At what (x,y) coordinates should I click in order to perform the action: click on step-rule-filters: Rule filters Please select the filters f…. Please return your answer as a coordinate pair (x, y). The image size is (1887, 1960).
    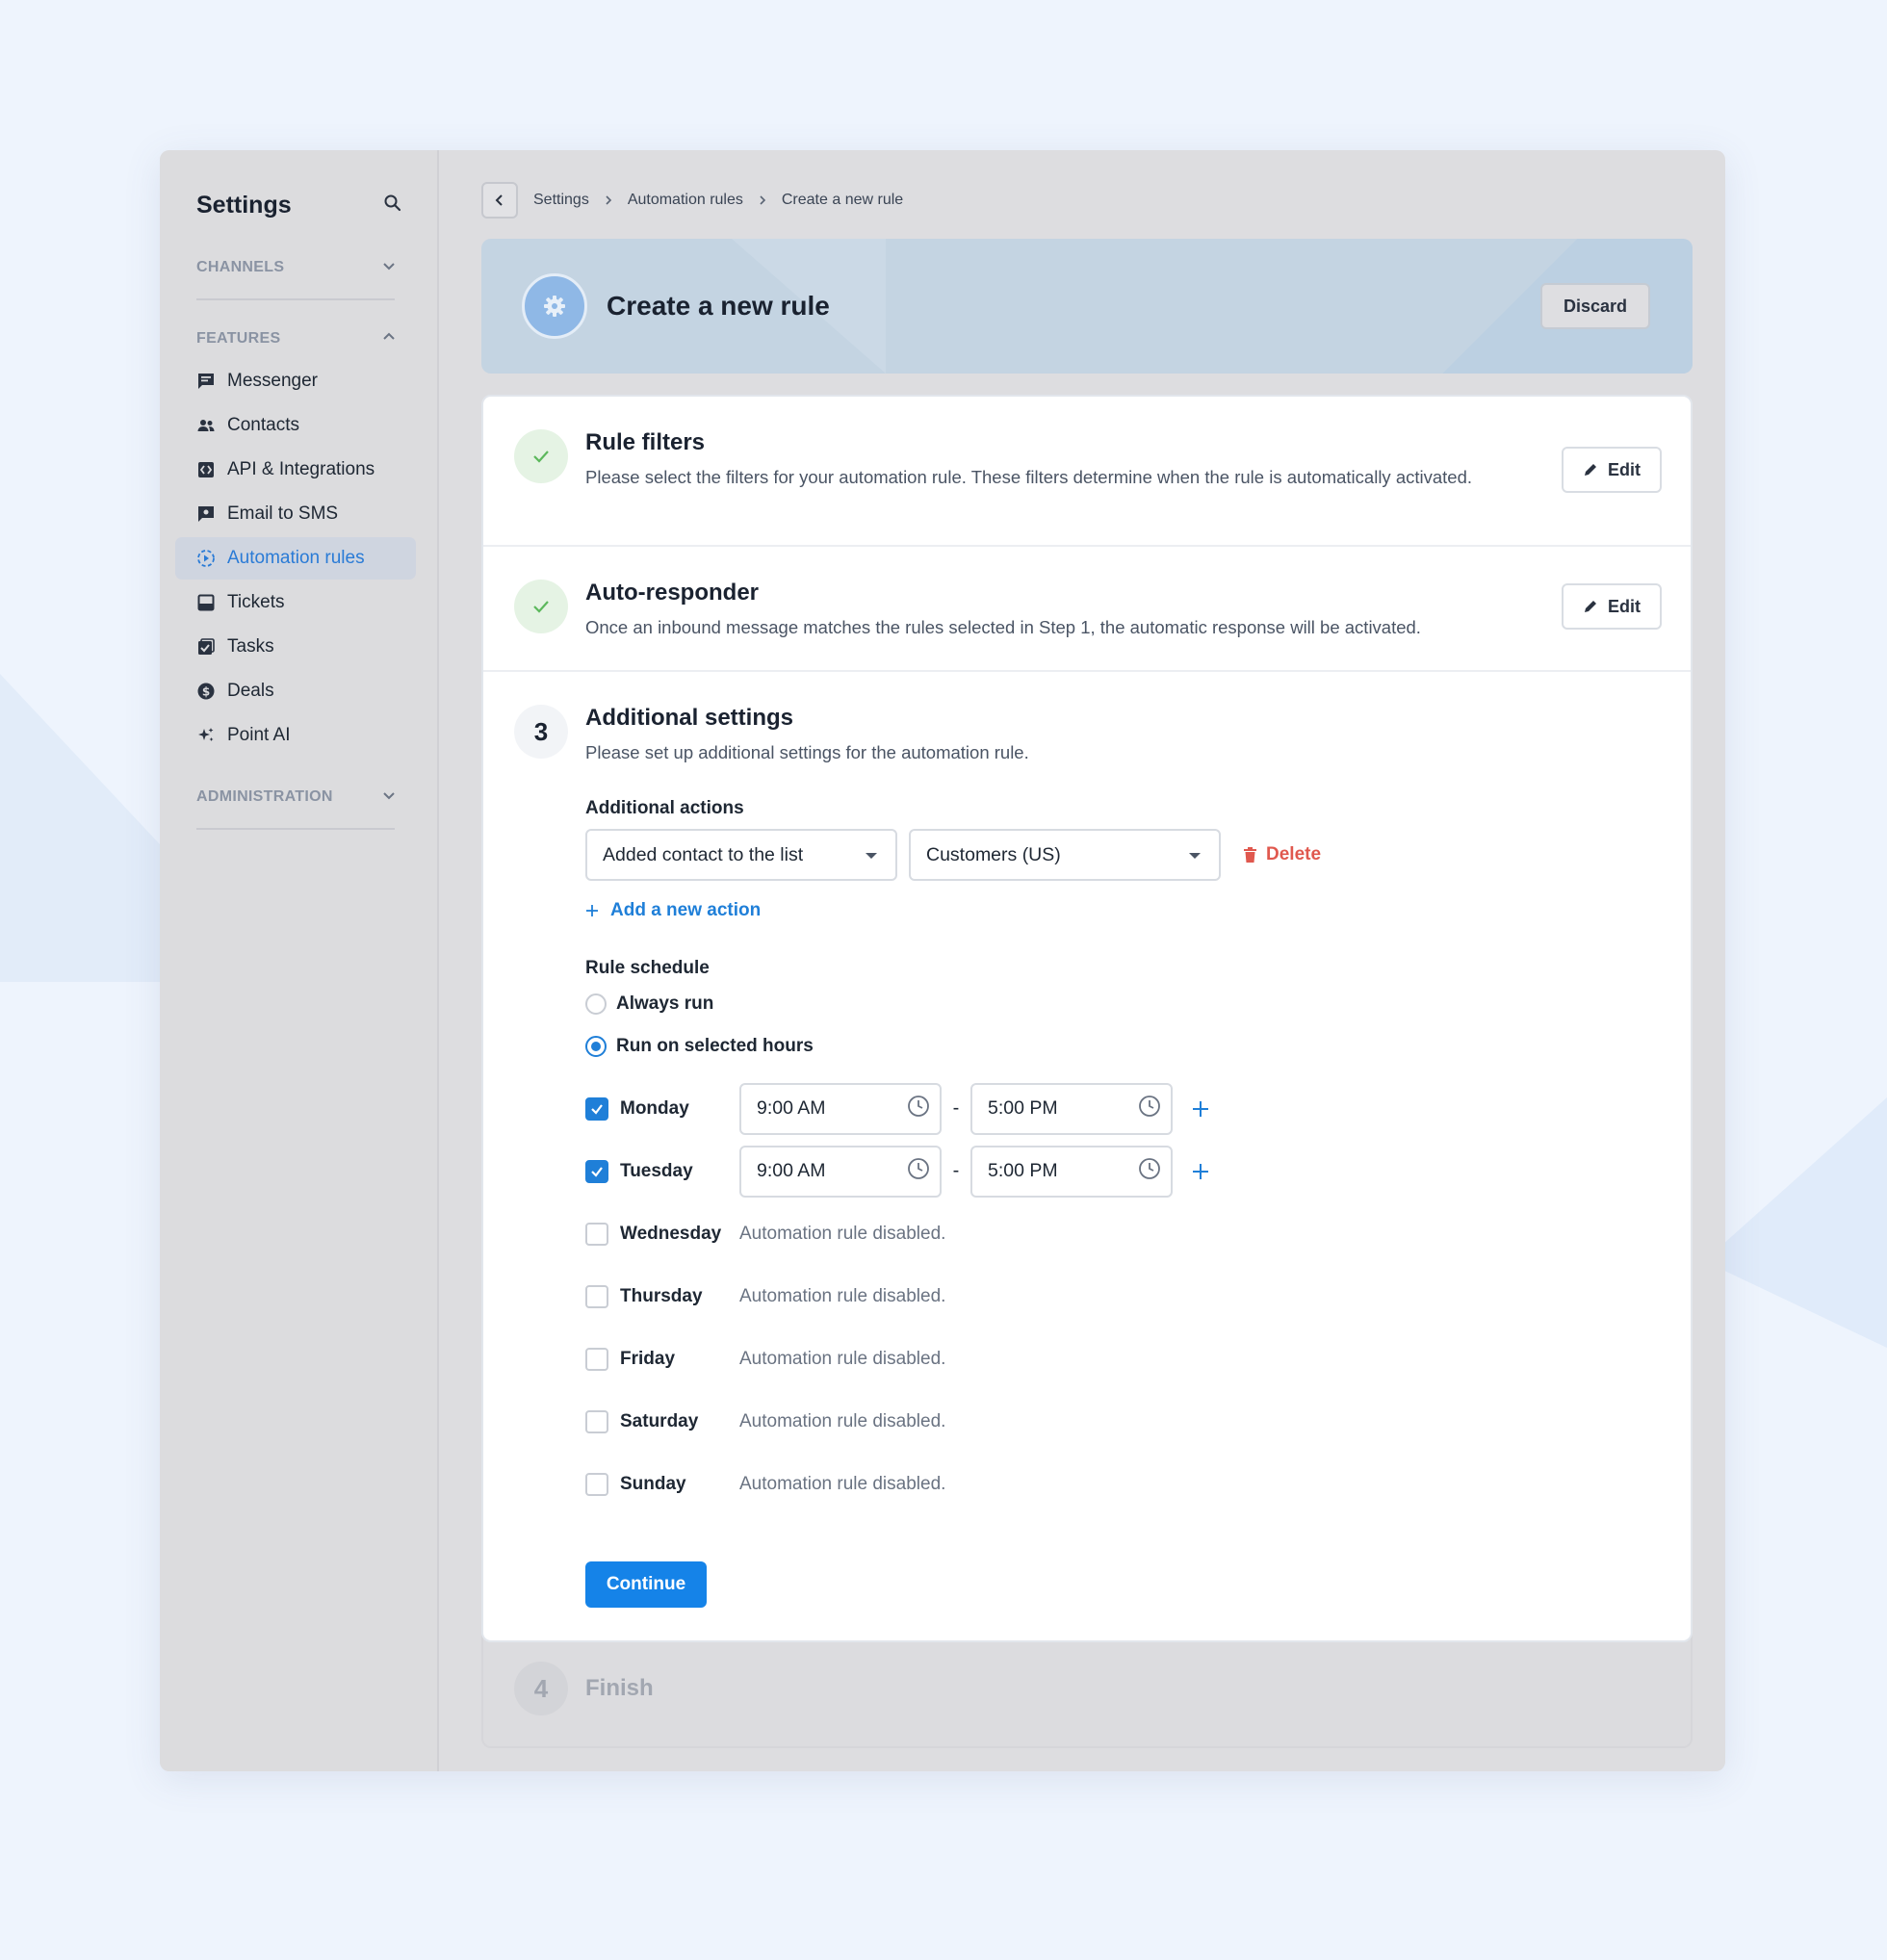
    Looking at the image, I should click on (1087, 471).